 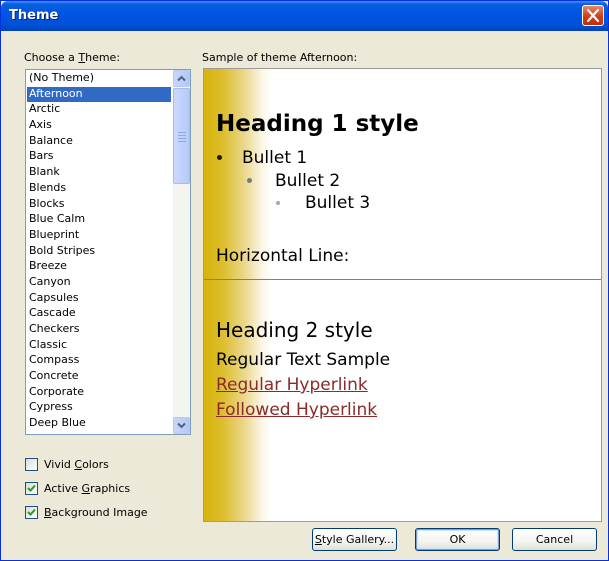 What do you see at coordinates (308, 181) in the screenshot?
I see `preview-bullet2: Bullet 2` at bounding box center [308, 181].